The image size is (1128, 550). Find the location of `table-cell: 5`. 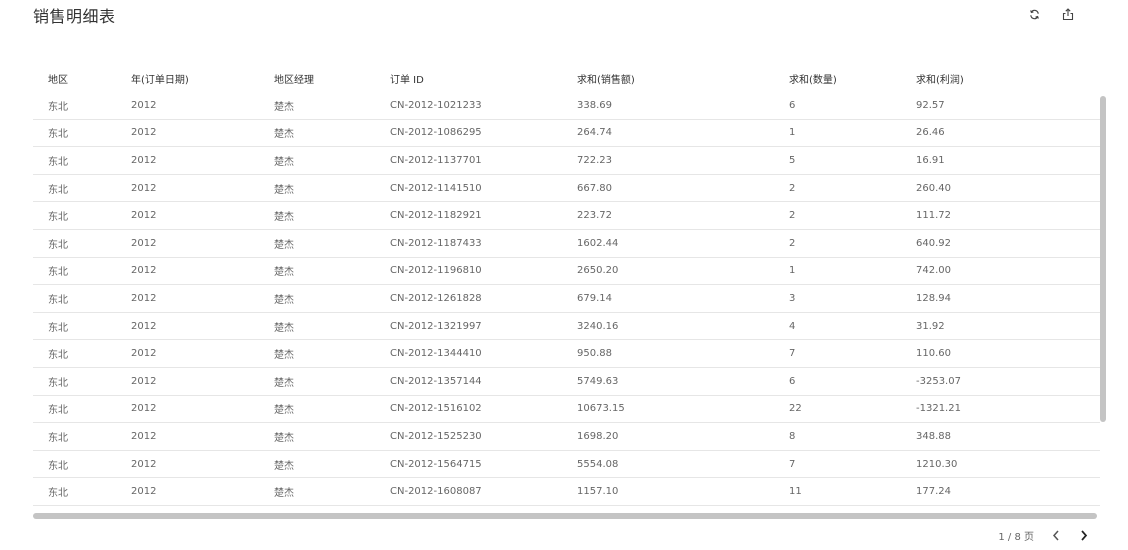

table-cell: 5 is located at coordinates (837, 160).